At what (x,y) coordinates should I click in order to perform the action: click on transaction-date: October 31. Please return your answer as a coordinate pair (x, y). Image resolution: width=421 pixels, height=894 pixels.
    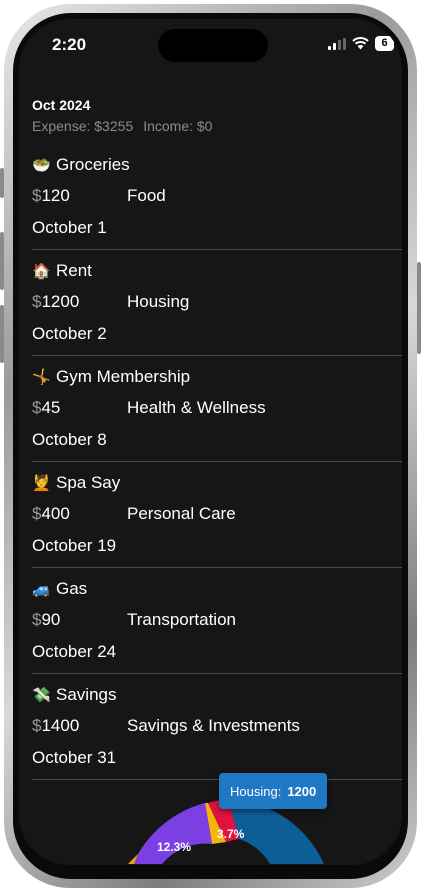
    Looking at the image, I should click on (74, 757).